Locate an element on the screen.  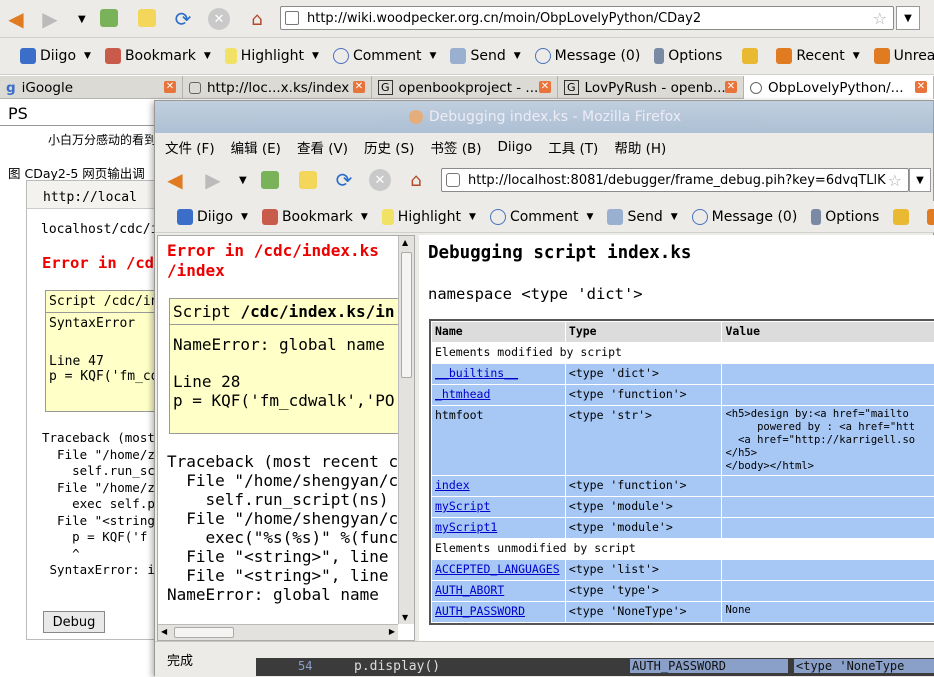
error-line: Line 28 is located at coordinates (289, 372).